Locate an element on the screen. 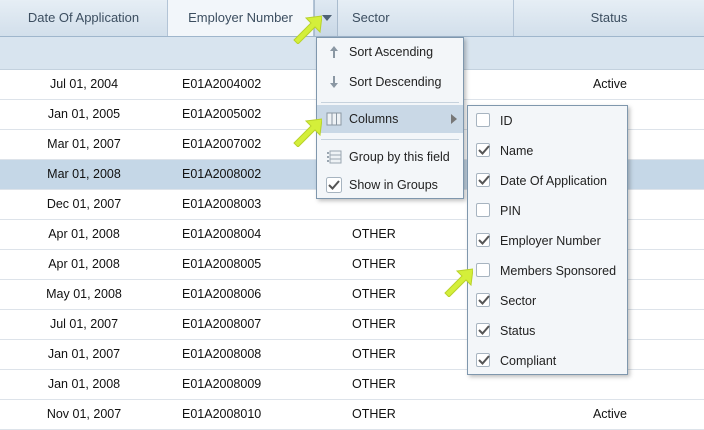  table-cell-emp: E01A2008010 is located at coordinates (222, 414).